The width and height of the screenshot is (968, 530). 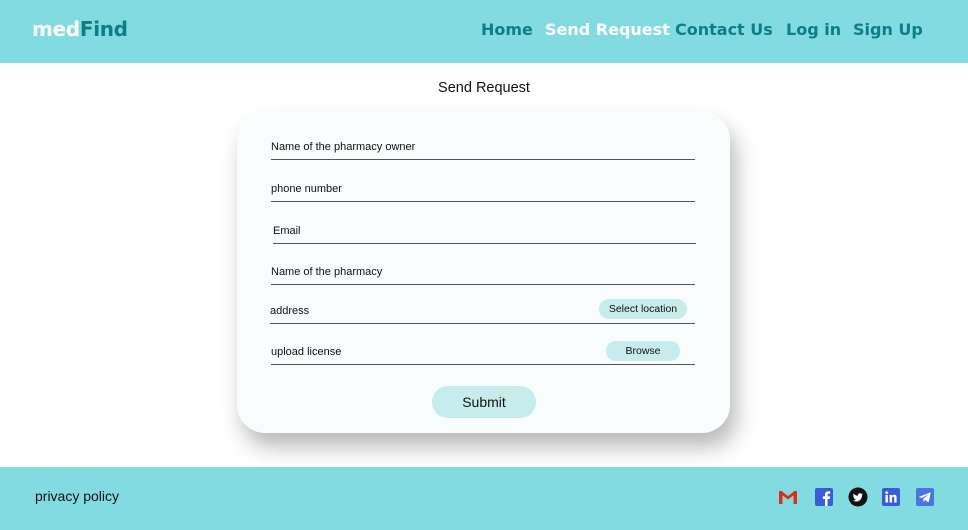 What do you see at coordinates (484, 231) in the screenshot?
I see `email-field: Email` at bounding box center [484, 231].